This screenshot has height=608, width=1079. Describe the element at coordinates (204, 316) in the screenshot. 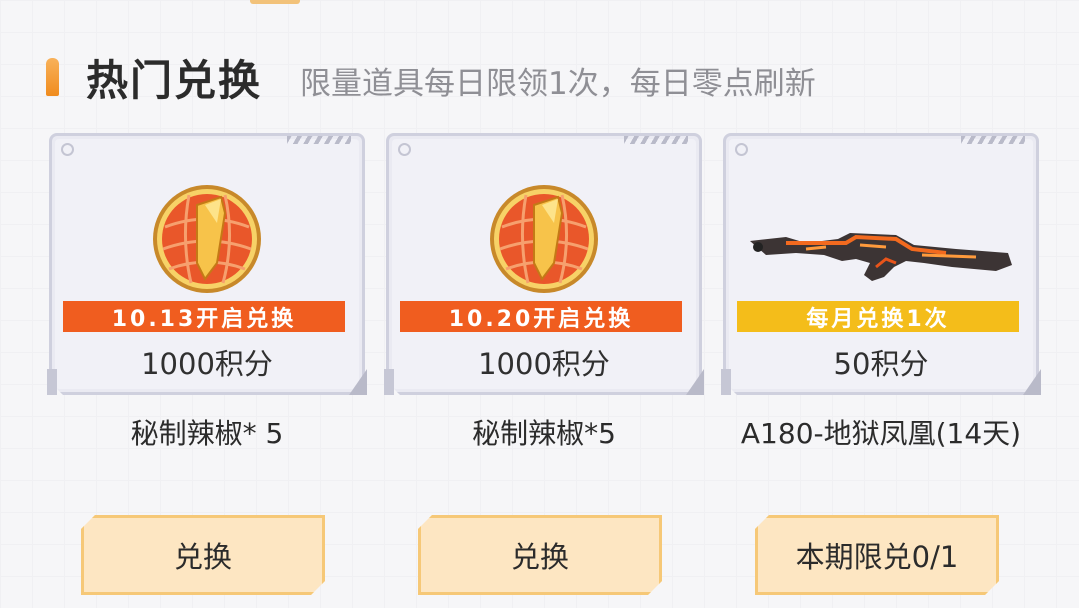

I see `card-banner: 10.13开启兑换` at that location.